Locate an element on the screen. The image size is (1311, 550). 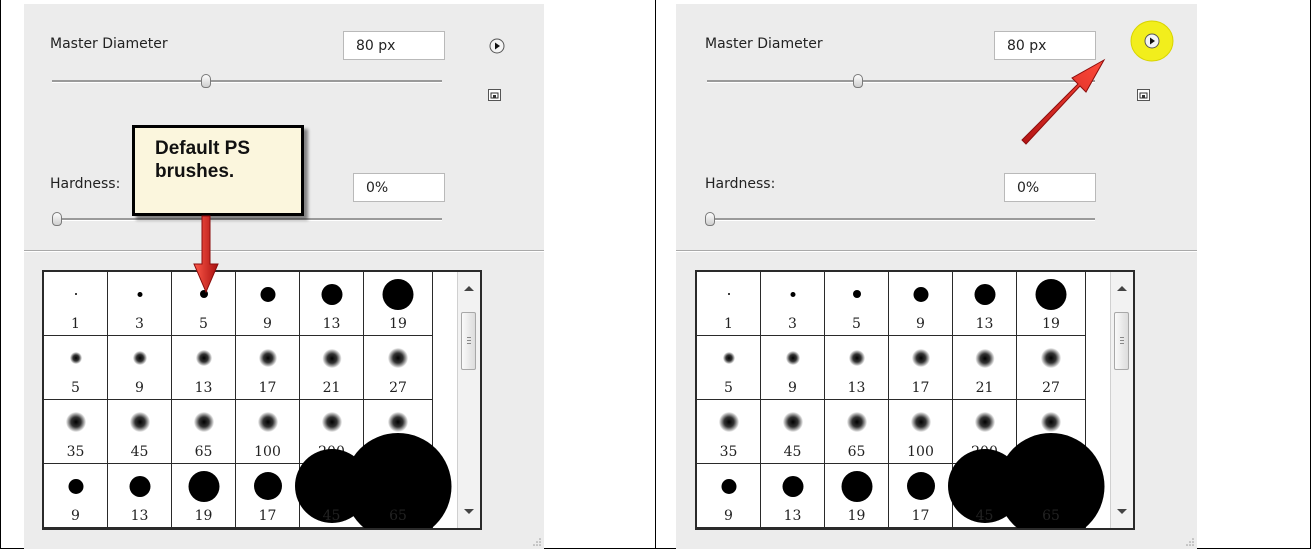
brush-size-label: 17 is located at coordinates (920, 388).